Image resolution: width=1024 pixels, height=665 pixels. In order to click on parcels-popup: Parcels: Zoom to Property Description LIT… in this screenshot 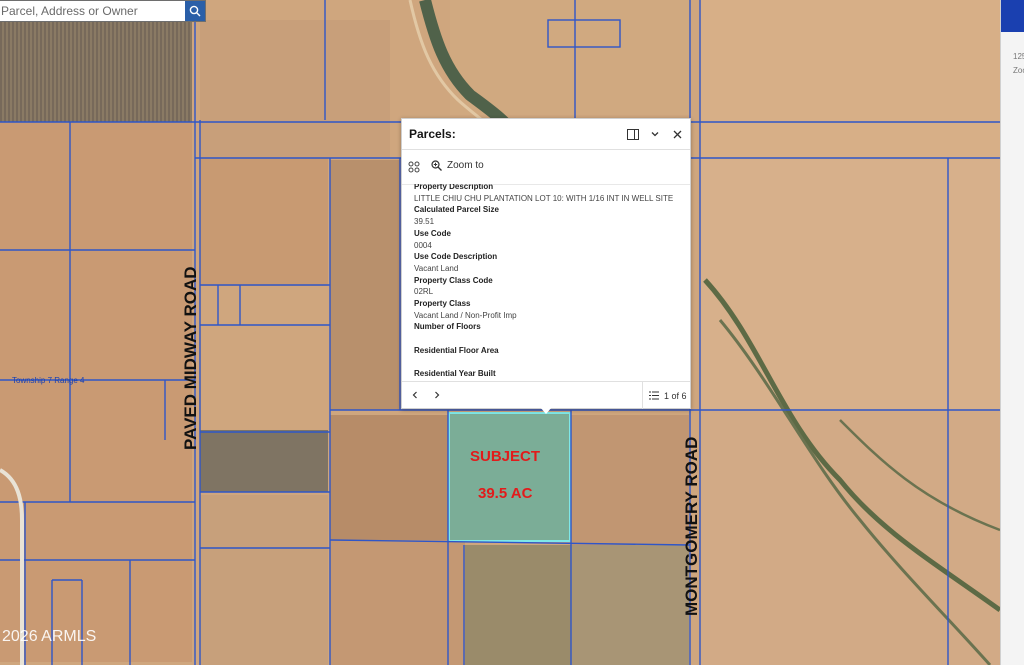, I will do `click(546, 266)`.